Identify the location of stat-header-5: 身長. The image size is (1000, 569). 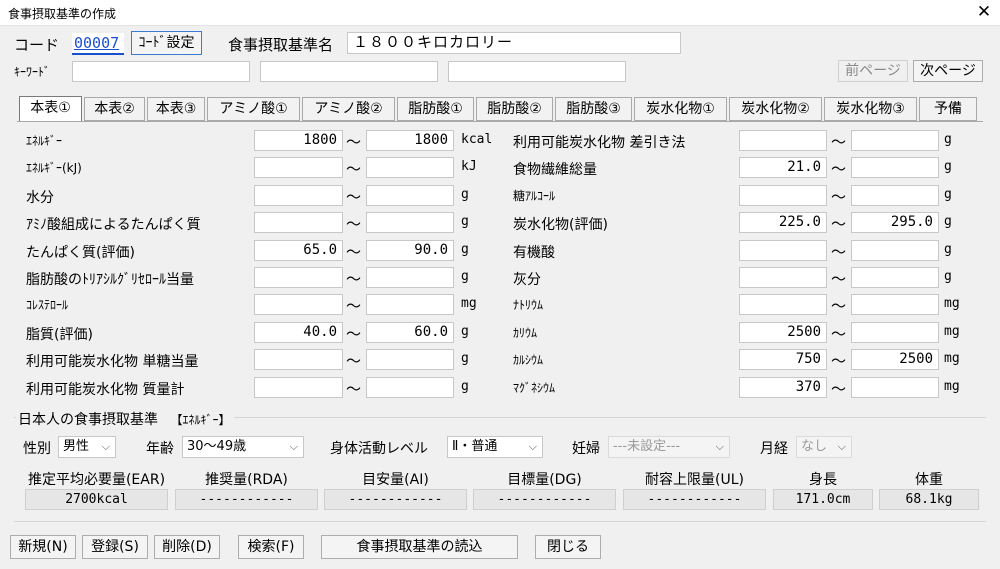
(823, 480).